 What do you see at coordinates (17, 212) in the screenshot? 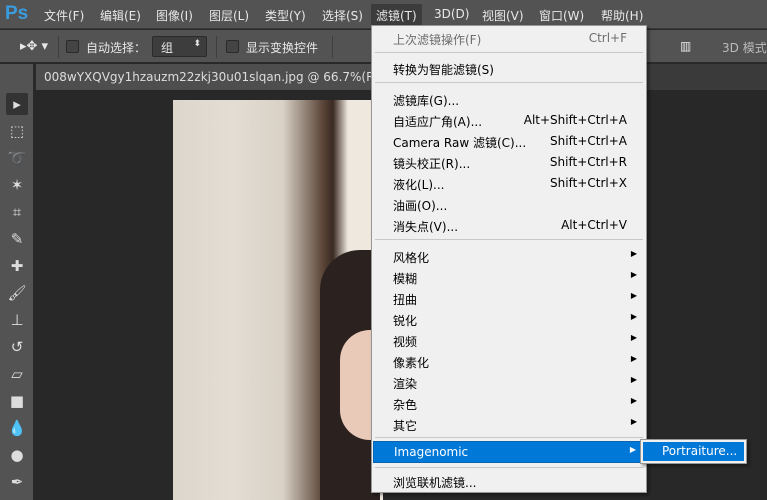
I see `crop-tool-icon: ⌗` at bounding box center [17, 212].